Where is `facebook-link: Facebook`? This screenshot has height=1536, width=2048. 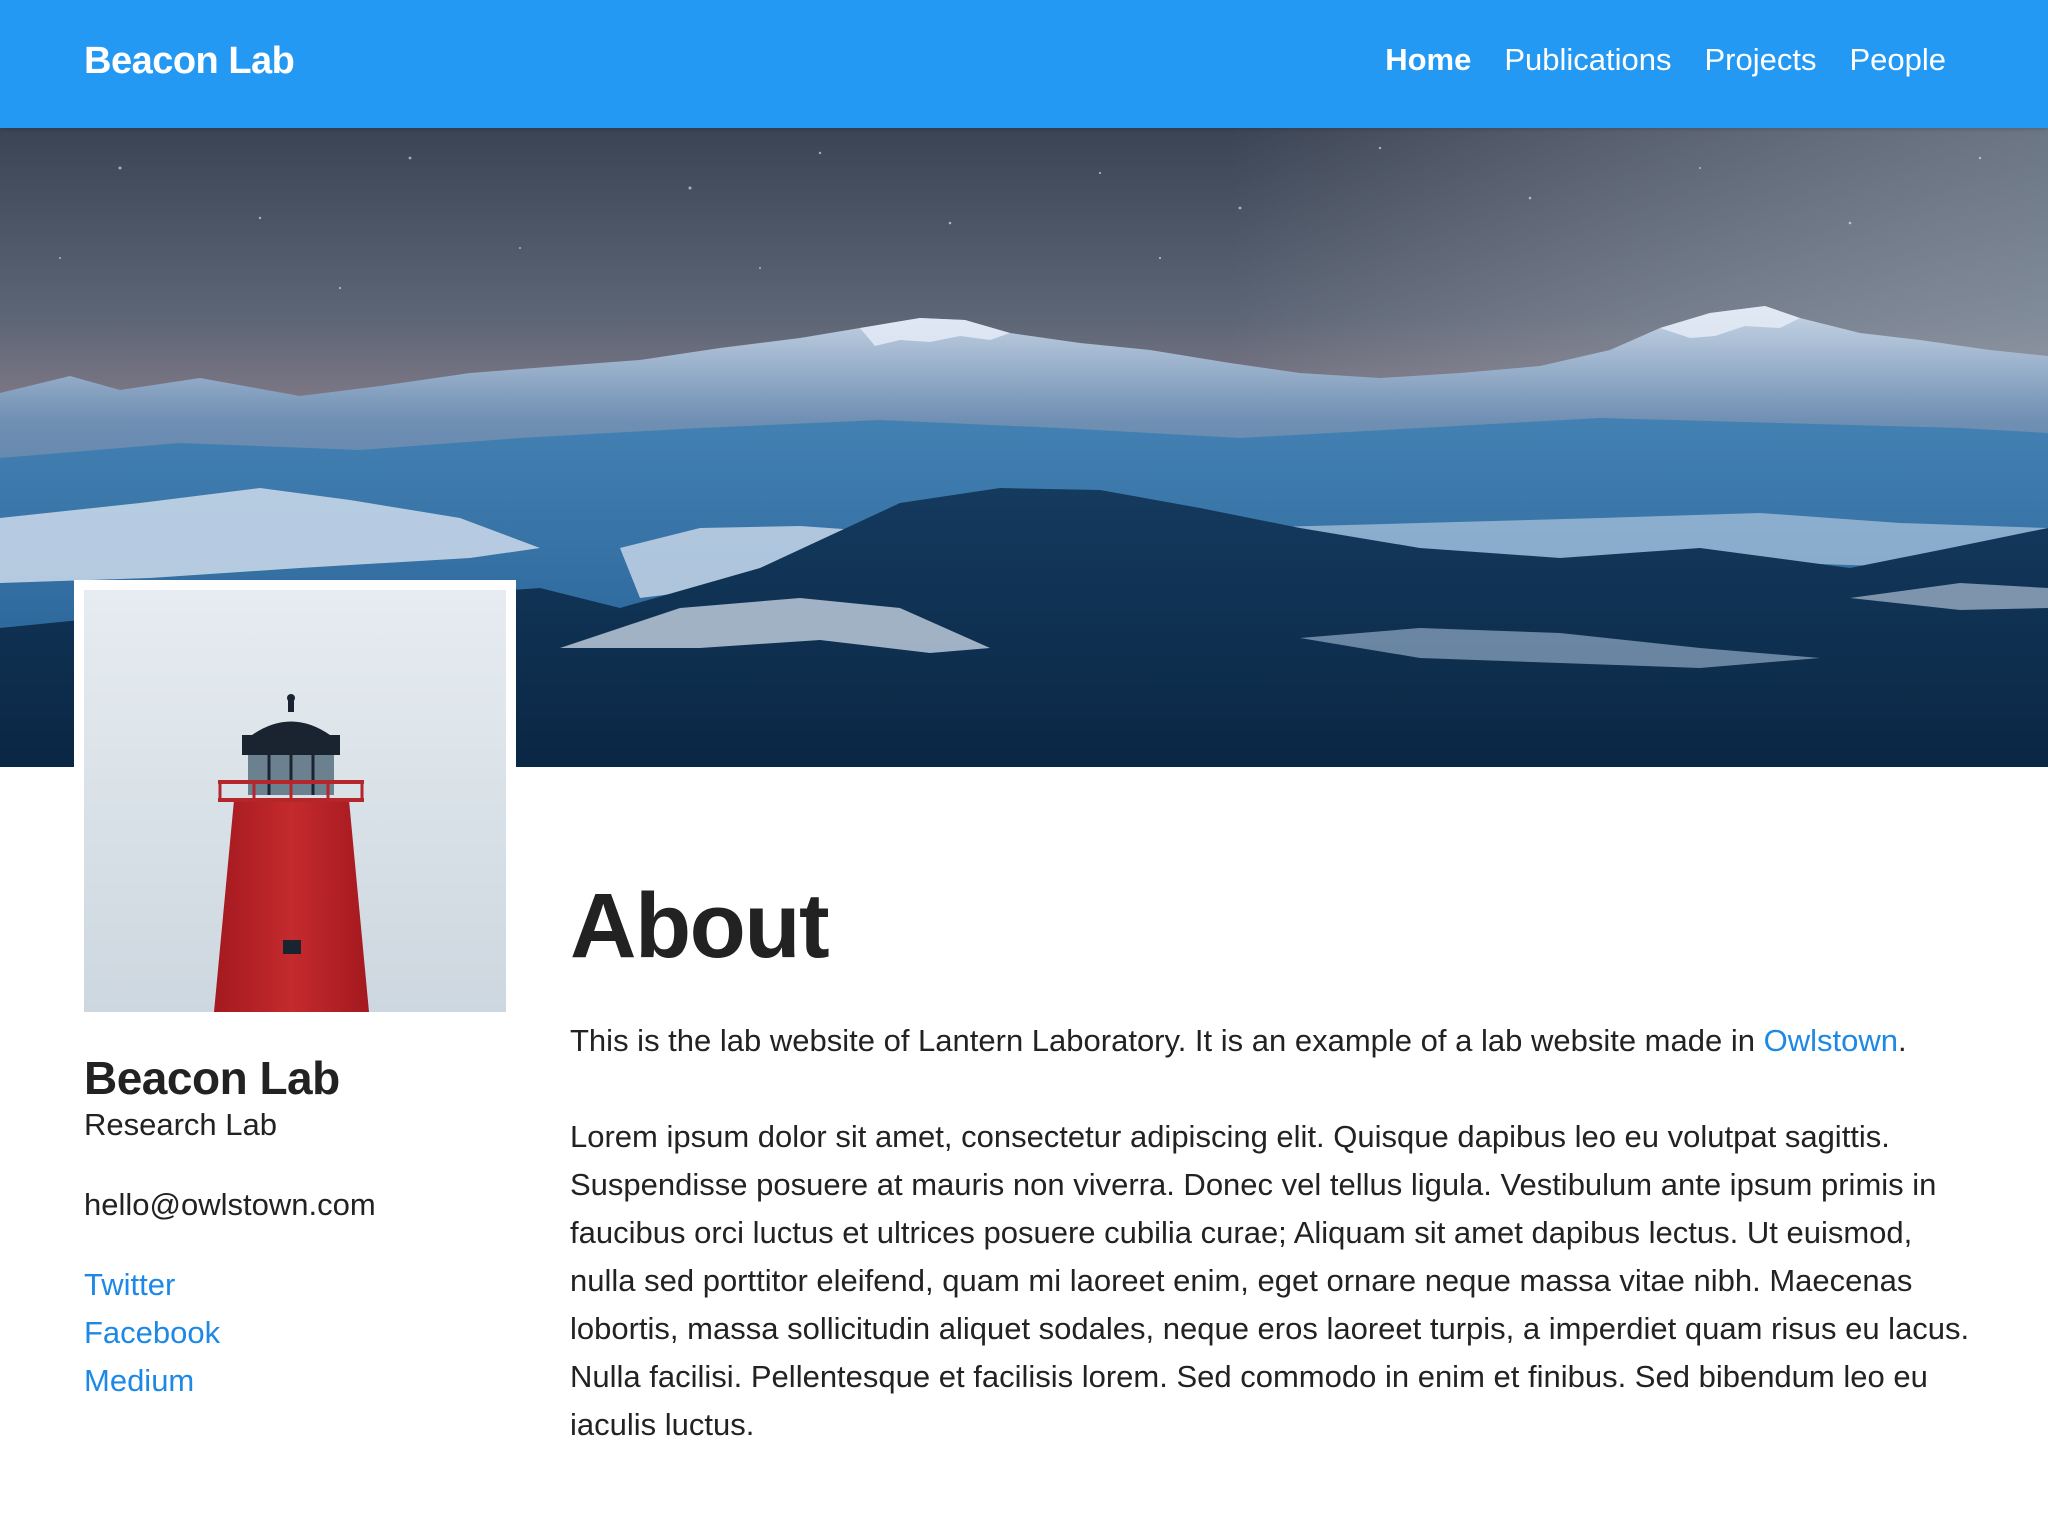
facebook-link: Facebook is located at coordinates (294, 1333).